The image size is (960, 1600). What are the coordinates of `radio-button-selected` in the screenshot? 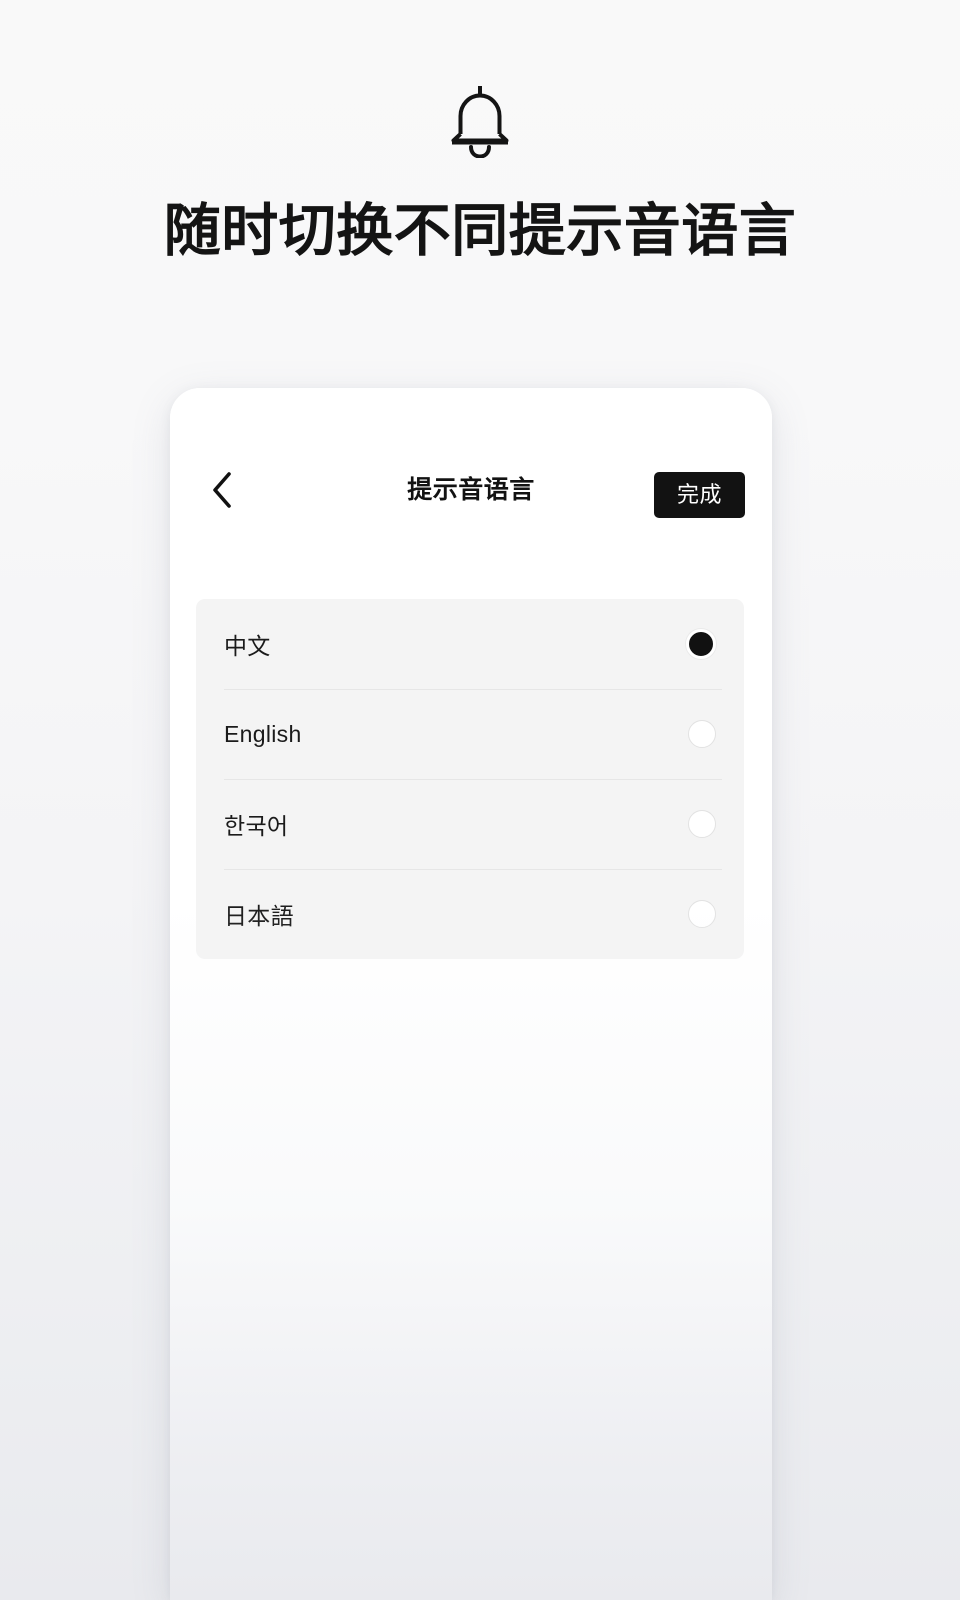 It's located at (701, 644).